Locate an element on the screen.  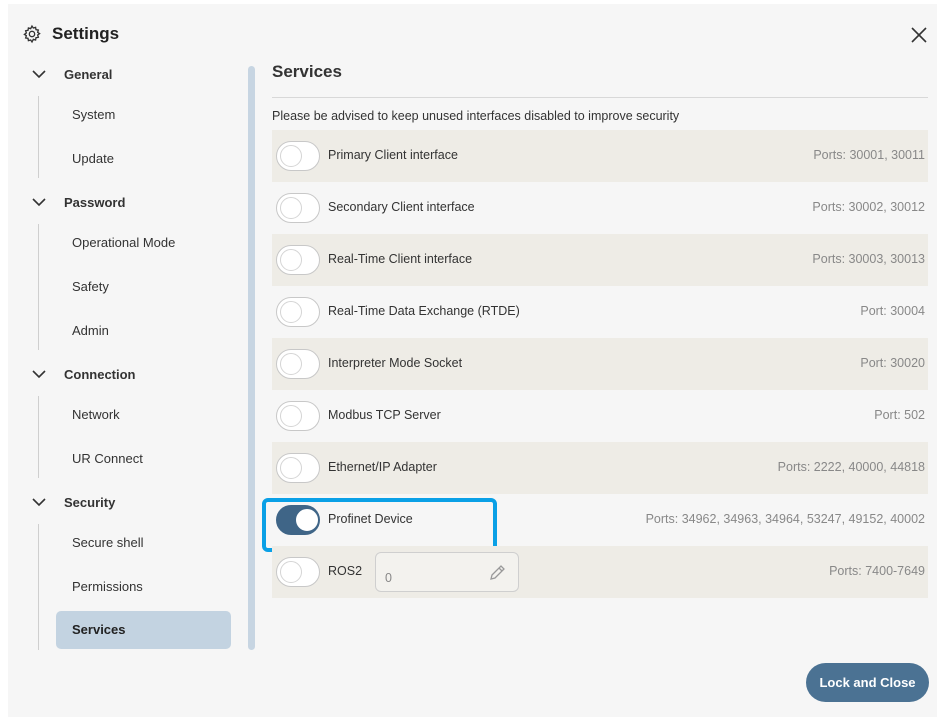
service-name: Real-Time Client interface is located at coordinates (400, 259).